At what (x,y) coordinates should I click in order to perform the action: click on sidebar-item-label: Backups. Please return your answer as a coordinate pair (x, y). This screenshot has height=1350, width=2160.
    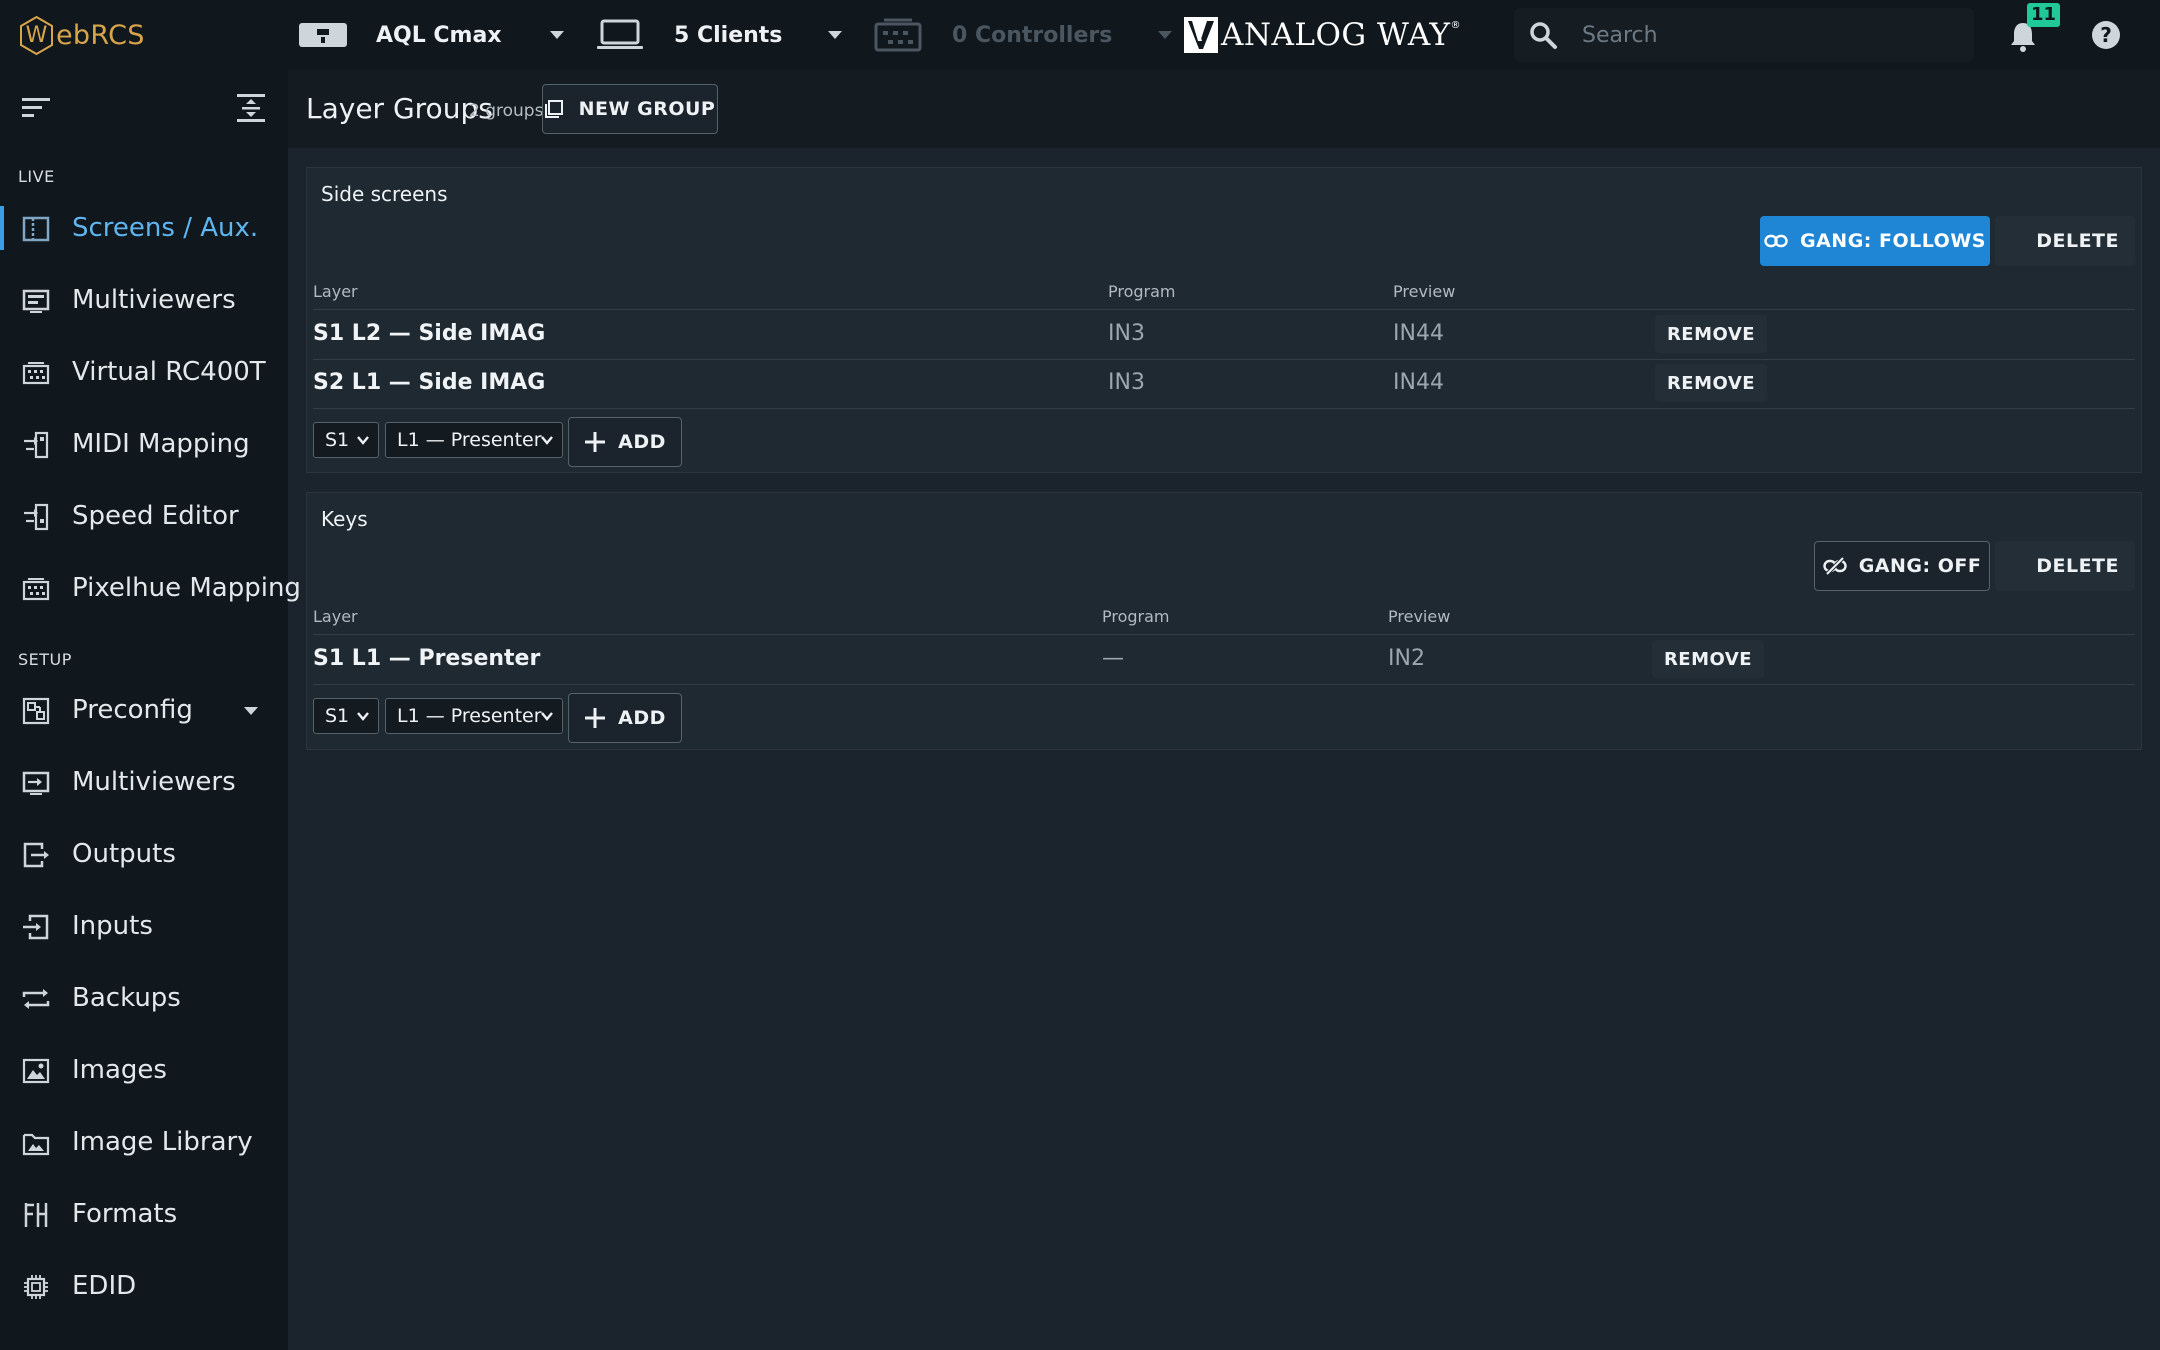
    Looking at the image, I should click on (126, 998).